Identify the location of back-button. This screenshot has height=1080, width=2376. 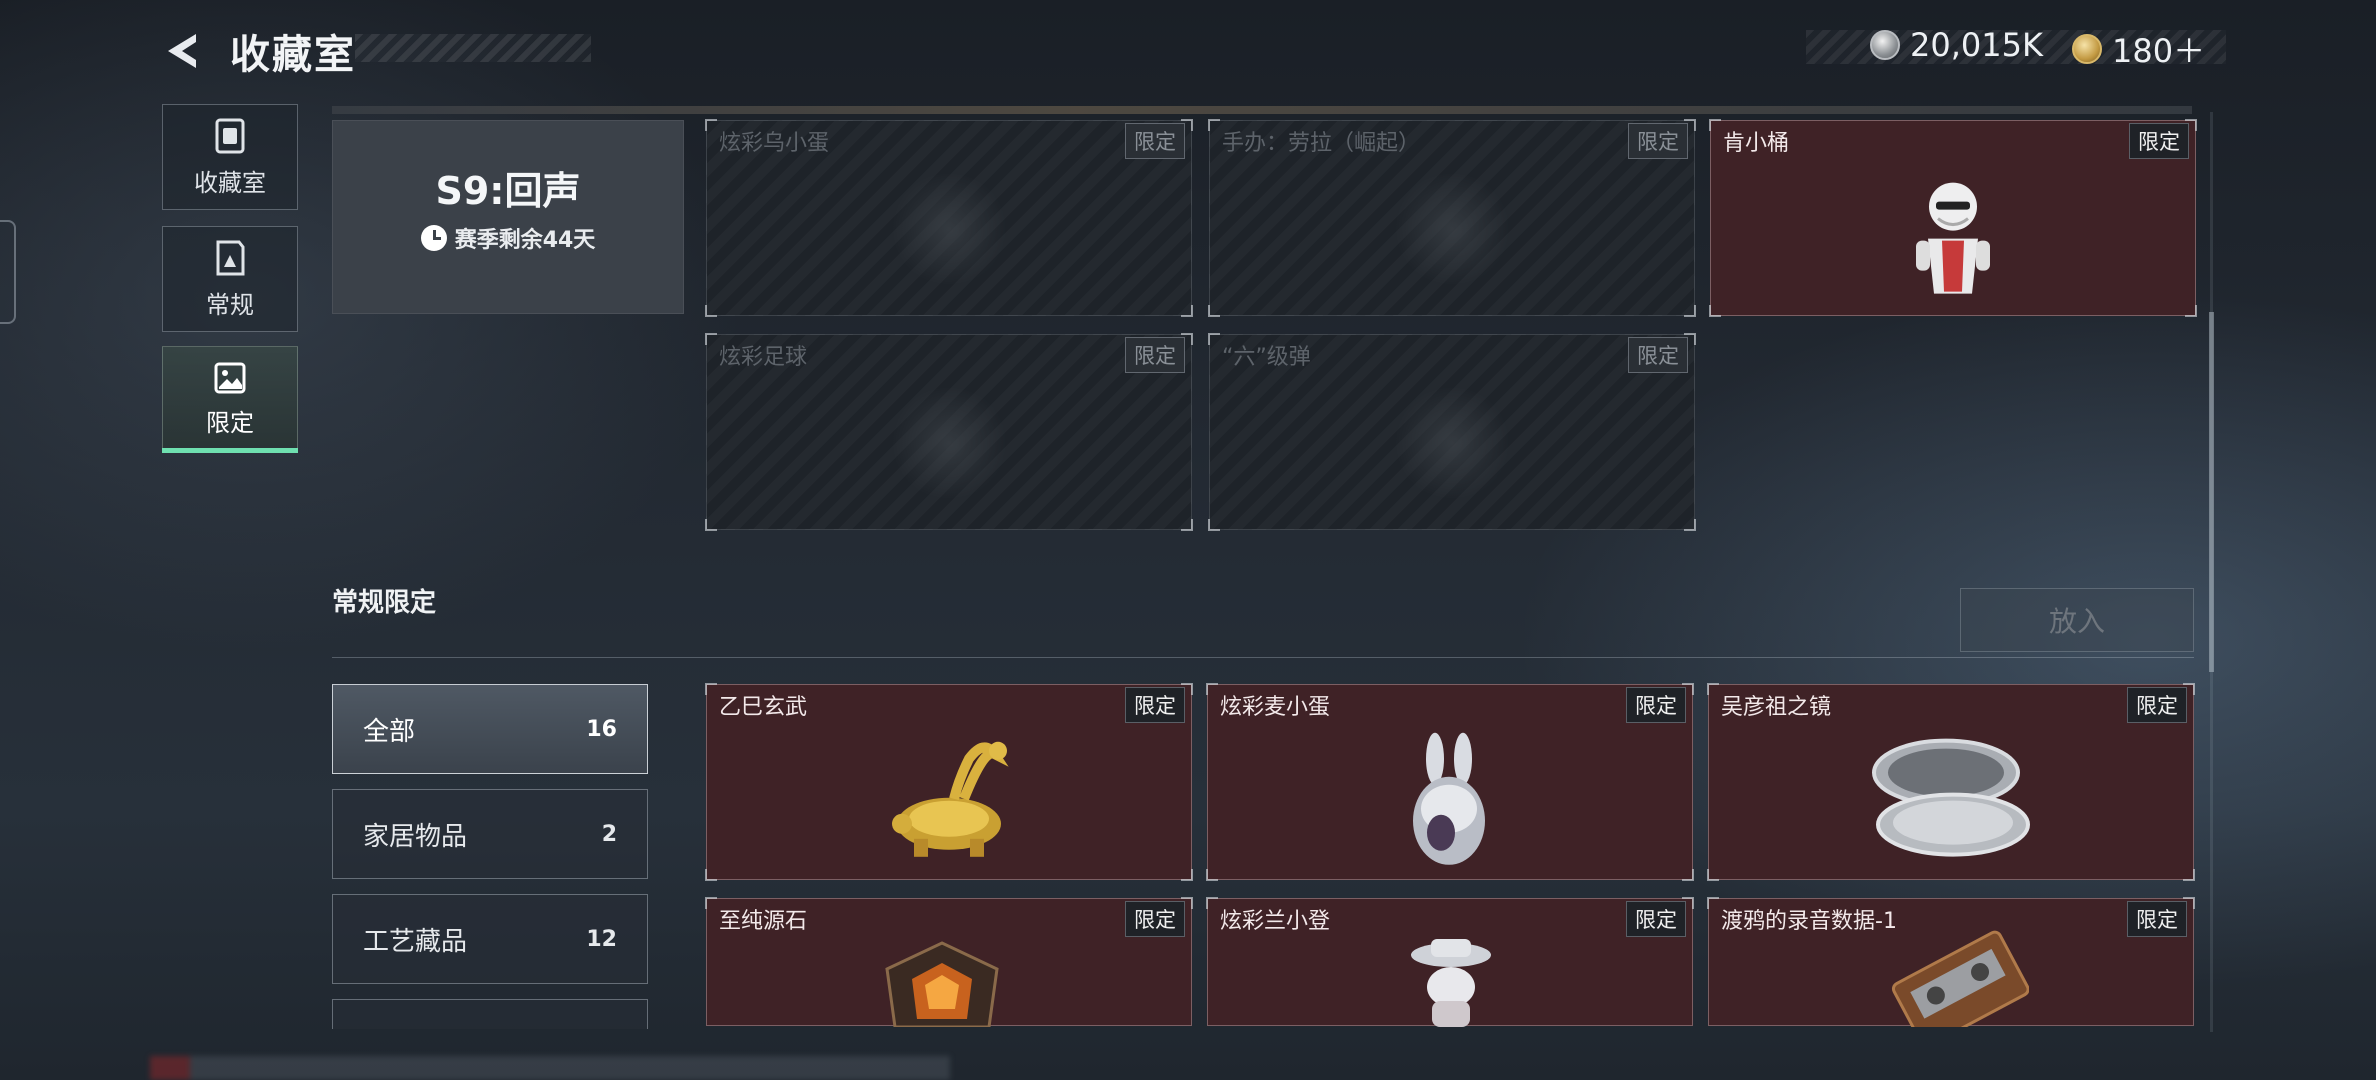
(183, 51).